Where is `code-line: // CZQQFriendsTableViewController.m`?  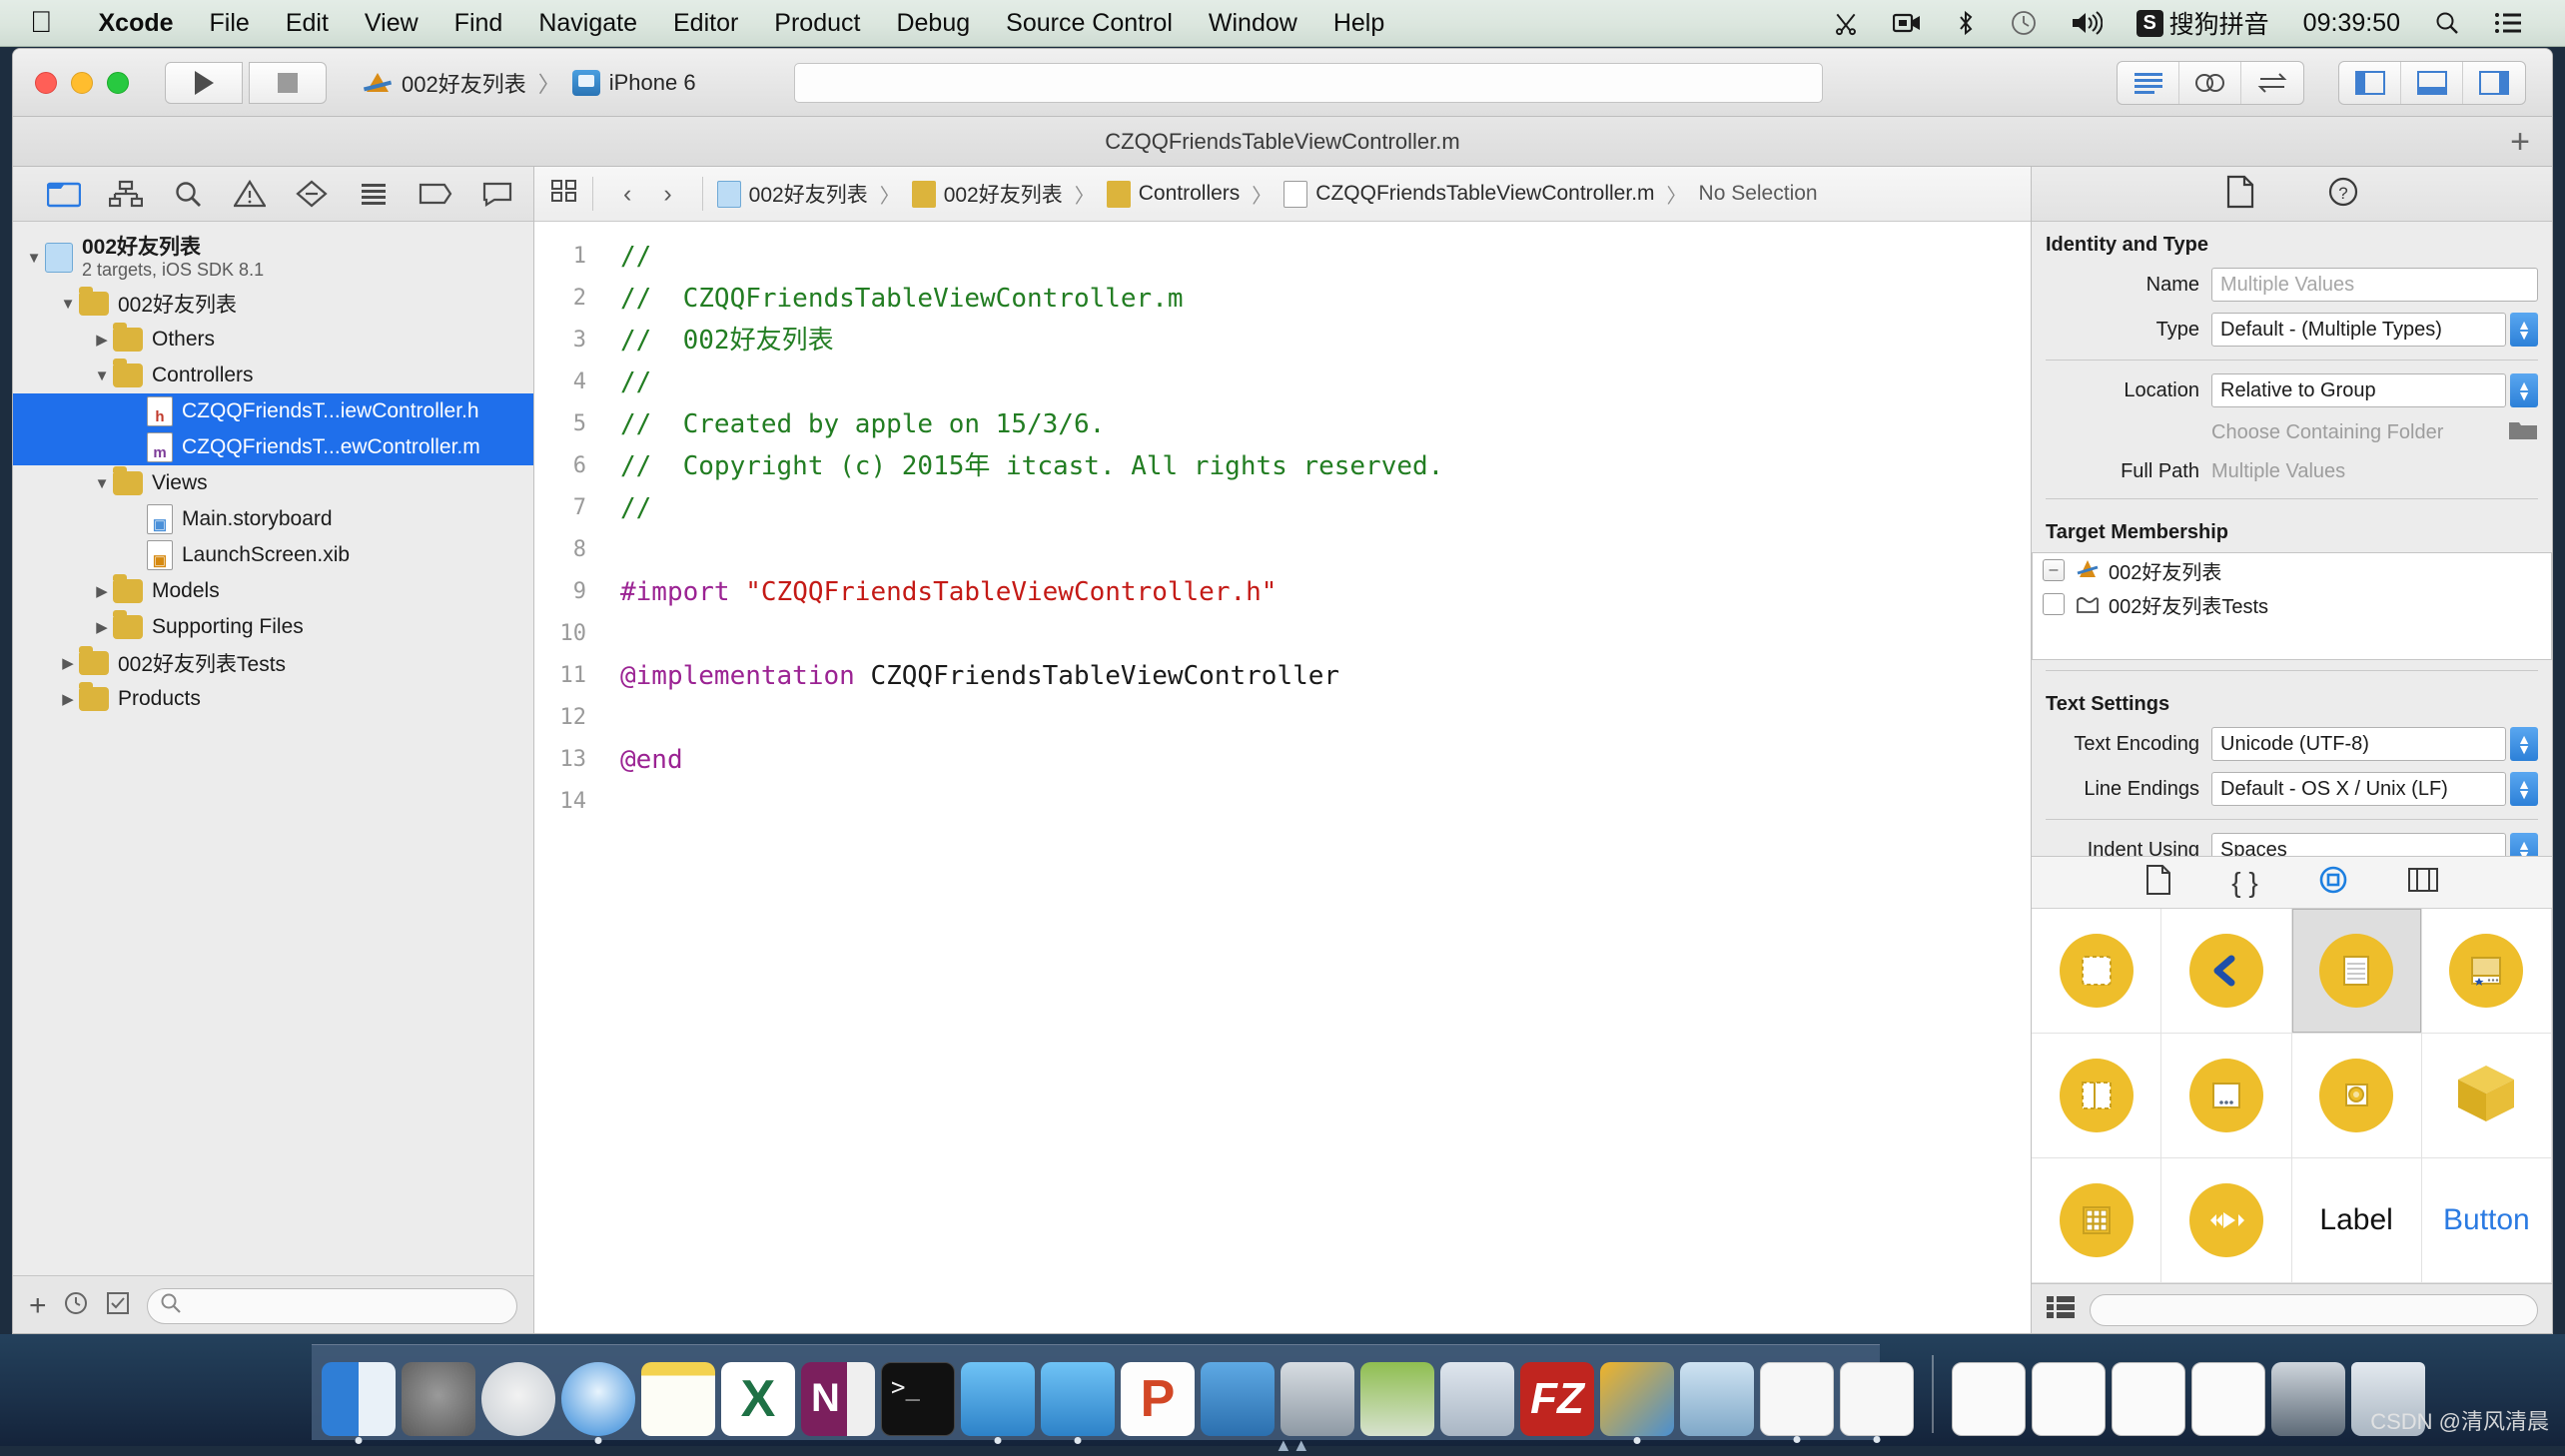 code-line: // CZQQFriendsTableViewController.m is located at coordinates (1326, 299).